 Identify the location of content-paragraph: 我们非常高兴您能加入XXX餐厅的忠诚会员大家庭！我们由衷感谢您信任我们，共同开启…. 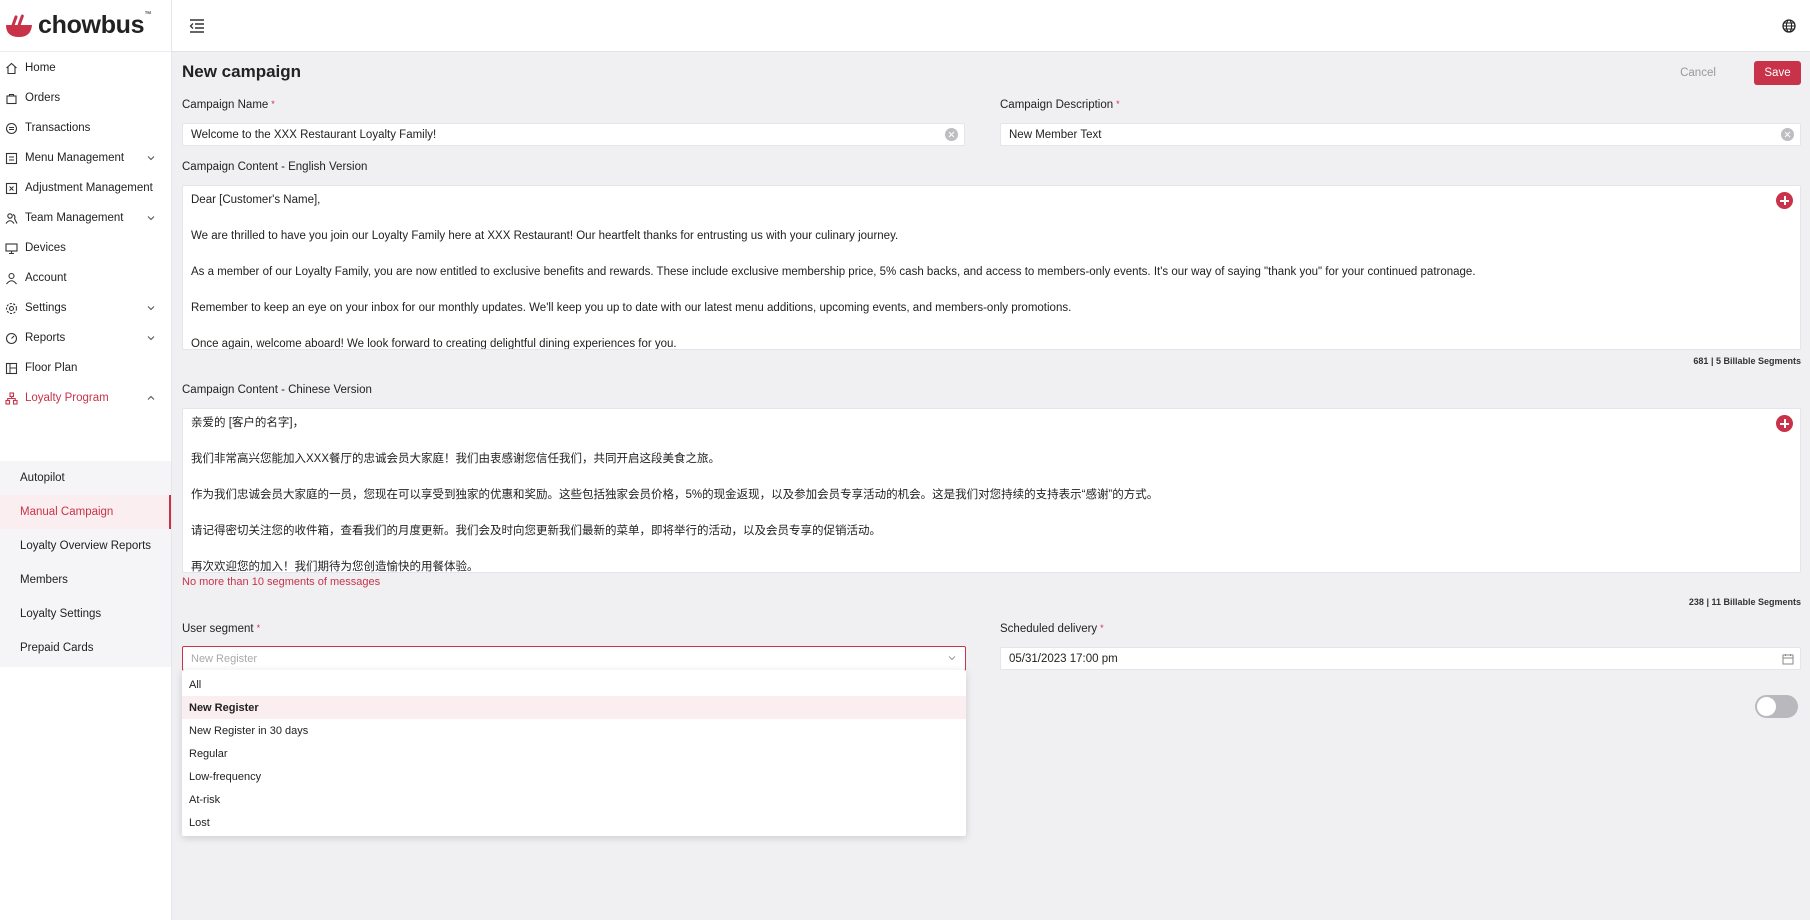
(456, 459).